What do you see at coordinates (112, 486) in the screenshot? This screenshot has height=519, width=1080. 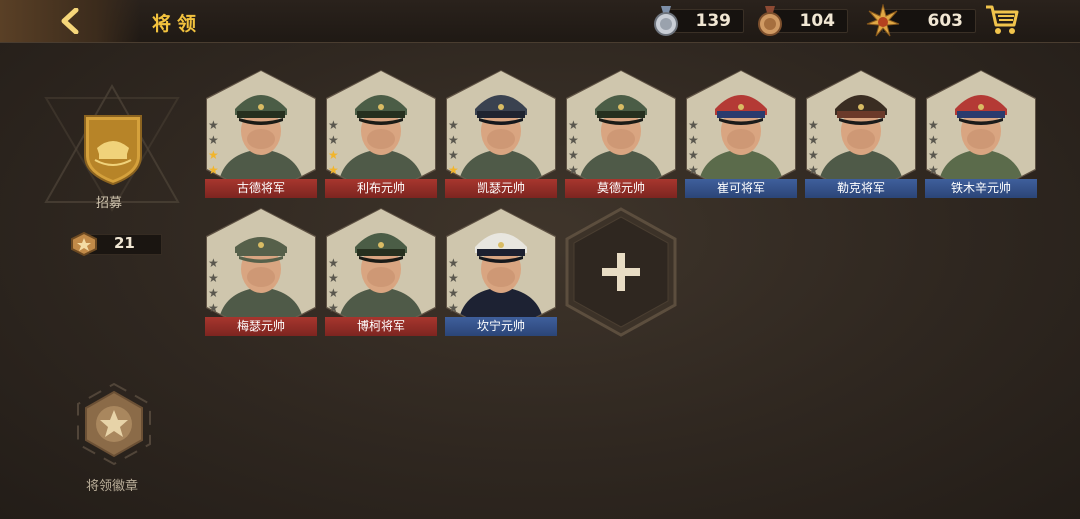 I see `general-badge-label: 将领徽章` at bounding box center [112, 486].